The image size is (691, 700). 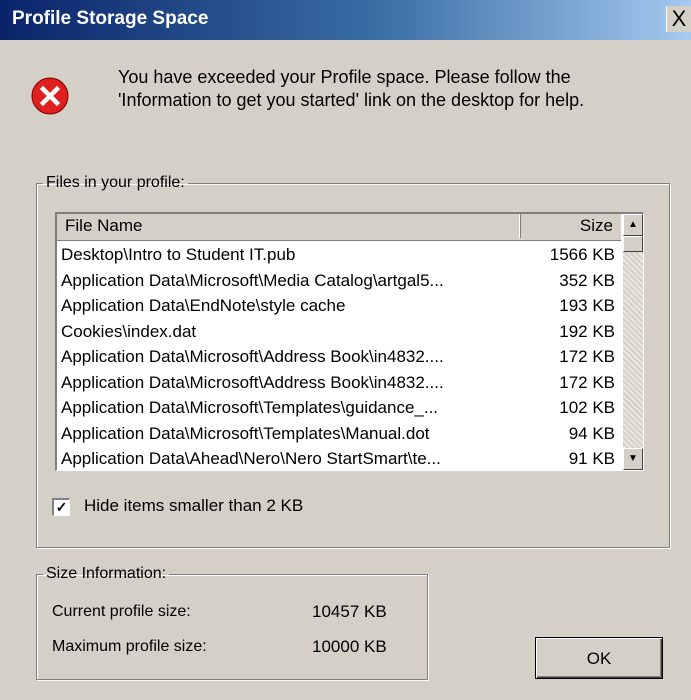 What do you see at coordinates (599, 658) in the screenshot?
I see `ok-button: OK` at bounding box center [599, 658].